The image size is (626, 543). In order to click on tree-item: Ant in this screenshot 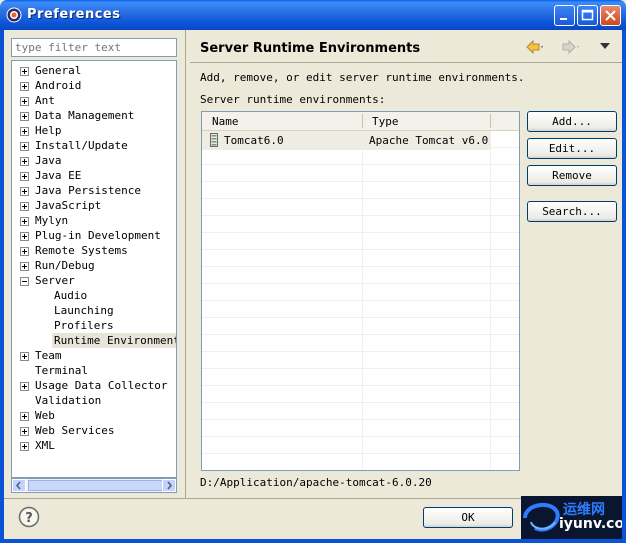, I will do `click(94, 100)`.